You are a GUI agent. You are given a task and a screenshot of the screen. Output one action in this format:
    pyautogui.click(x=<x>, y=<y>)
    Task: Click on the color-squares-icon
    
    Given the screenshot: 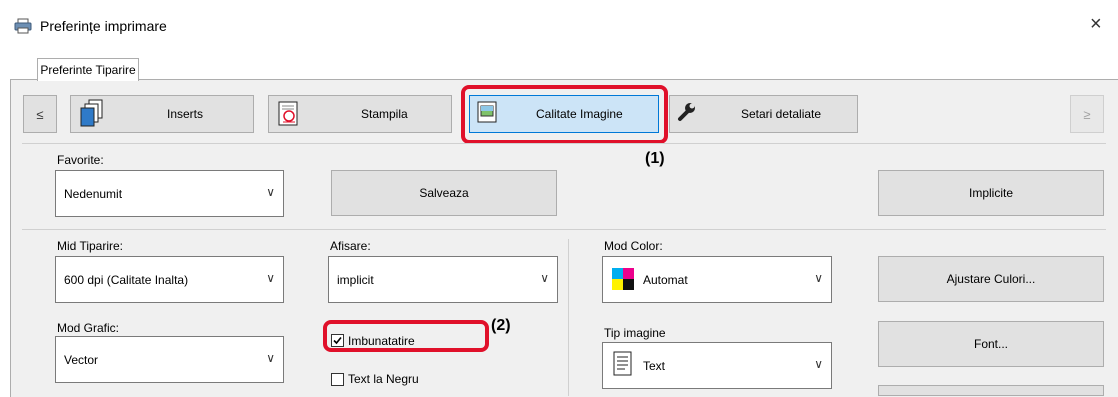 What is the action you would take?
    pyautogui.click(x=623, y=280)
    